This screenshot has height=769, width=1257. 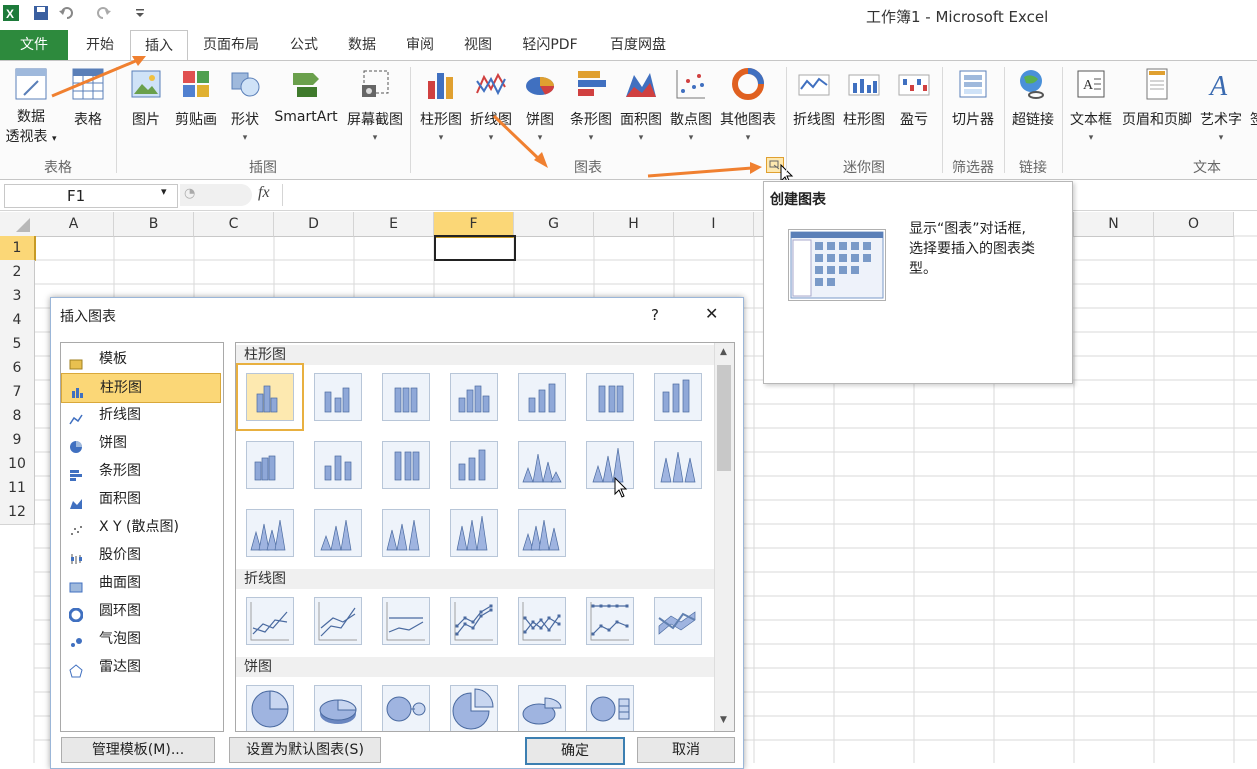 What do you see at coordinates (1221, 105) in the screenshot?
I see `wordart-button: A 艺术字 ▾` at bounding box center [1221, 105].